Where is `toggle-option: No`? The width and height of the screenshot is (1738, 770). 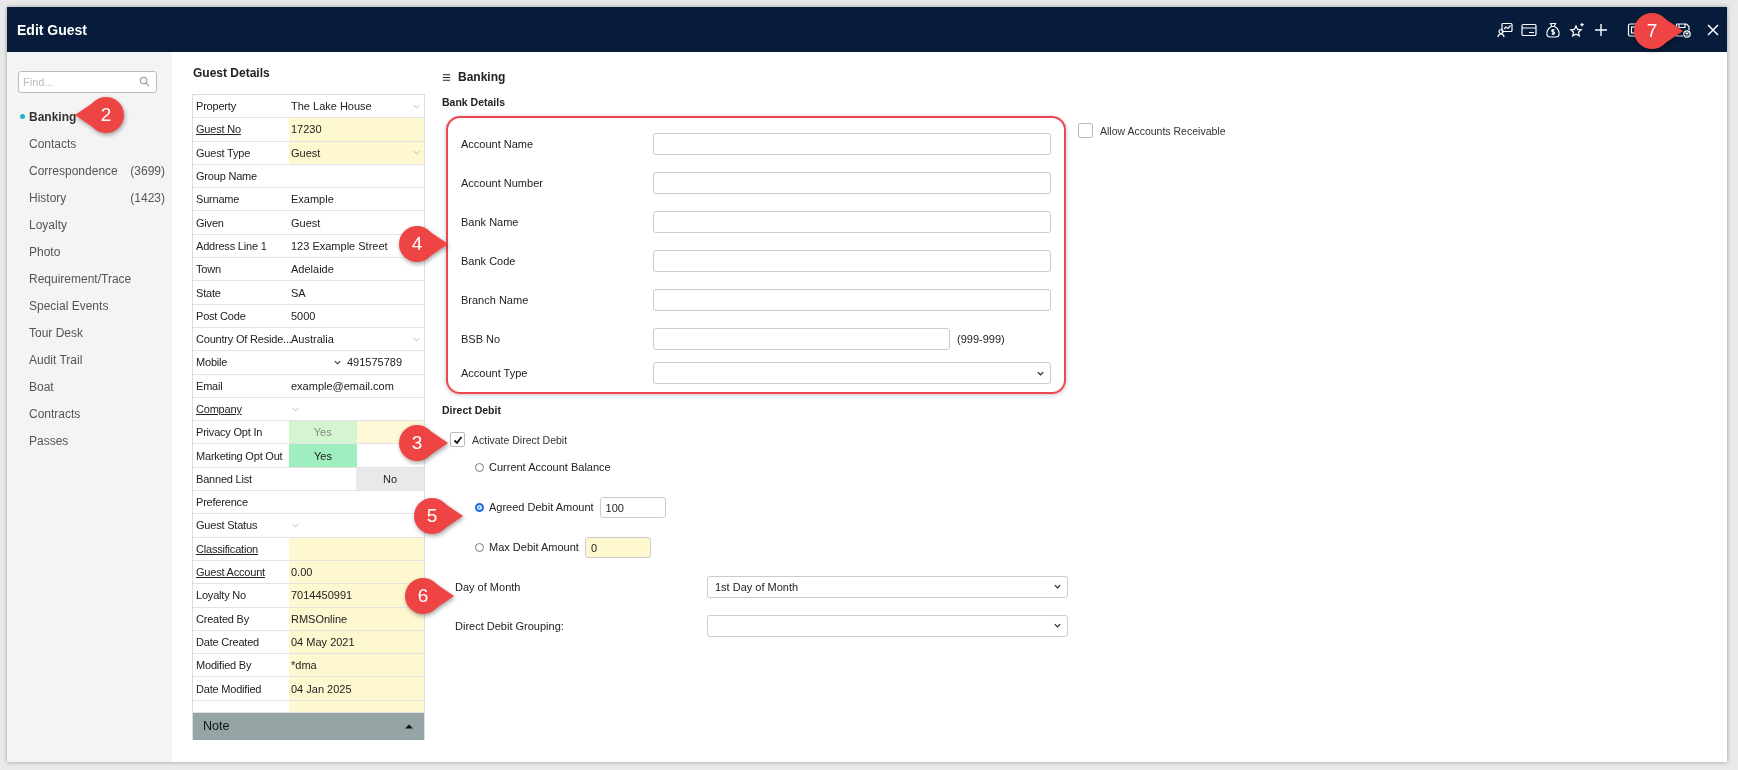 toggle-option: No is located at coordinates (390, 479).